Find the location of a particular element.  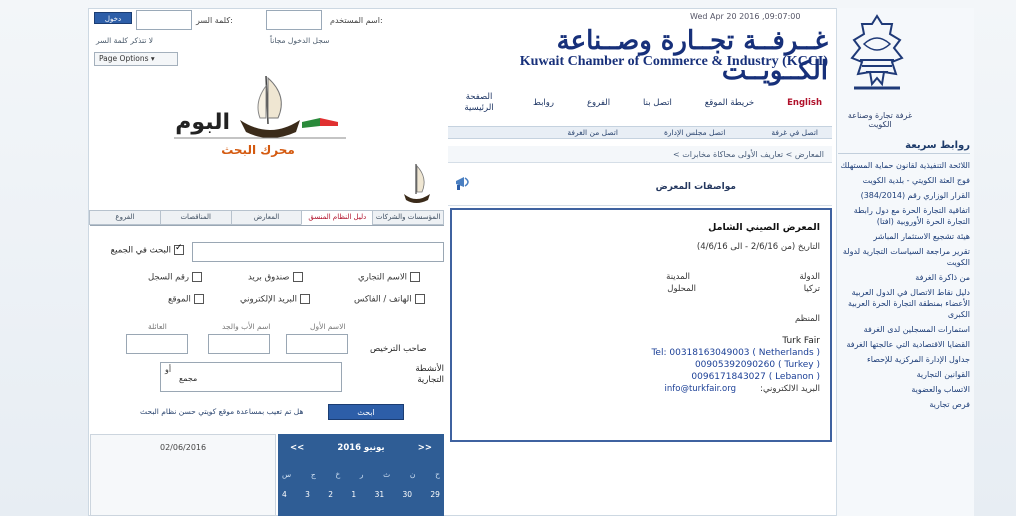

subnav-item: اتصل مجلس الإدارة is located at coordinates (694, 132).